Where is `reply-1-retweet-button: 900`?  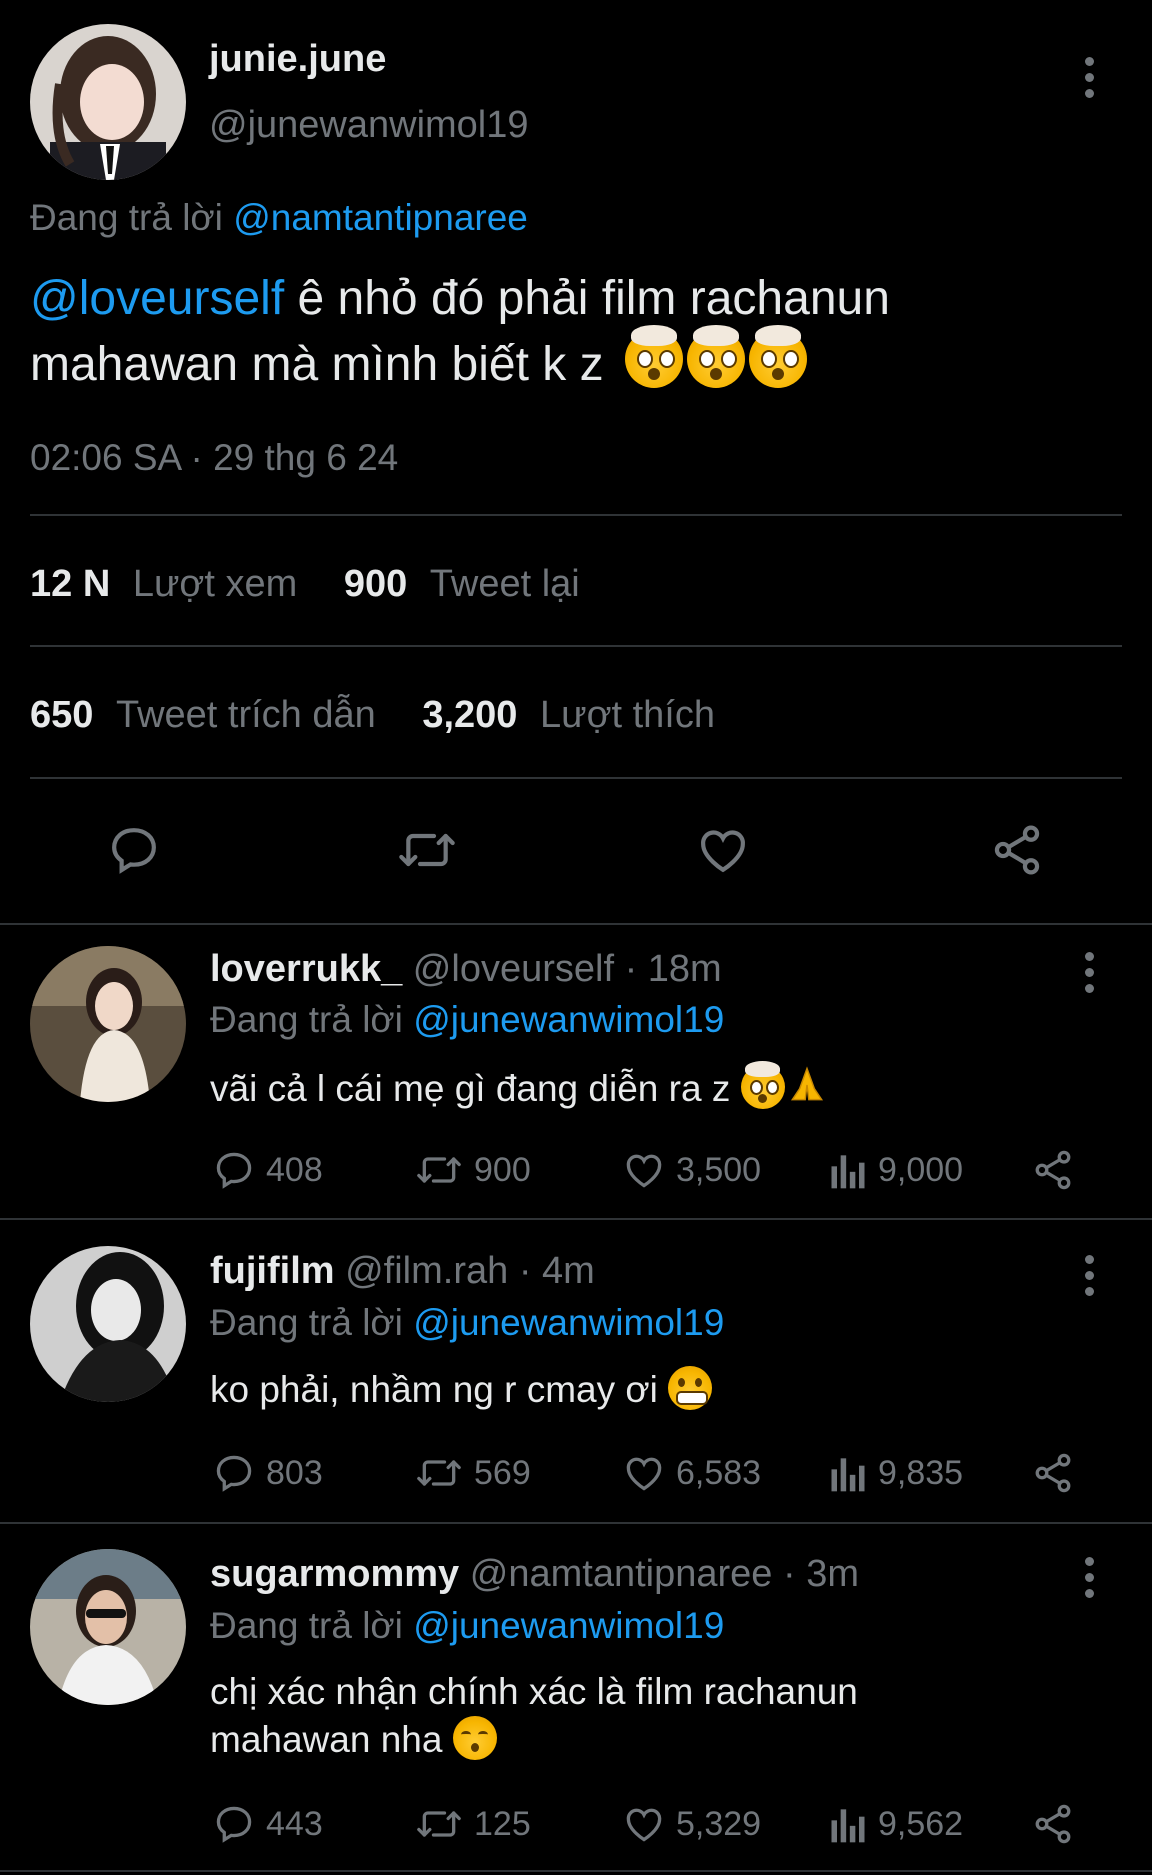
reply-1-retweet-button: 900 is located at coordinates (472, 1170).